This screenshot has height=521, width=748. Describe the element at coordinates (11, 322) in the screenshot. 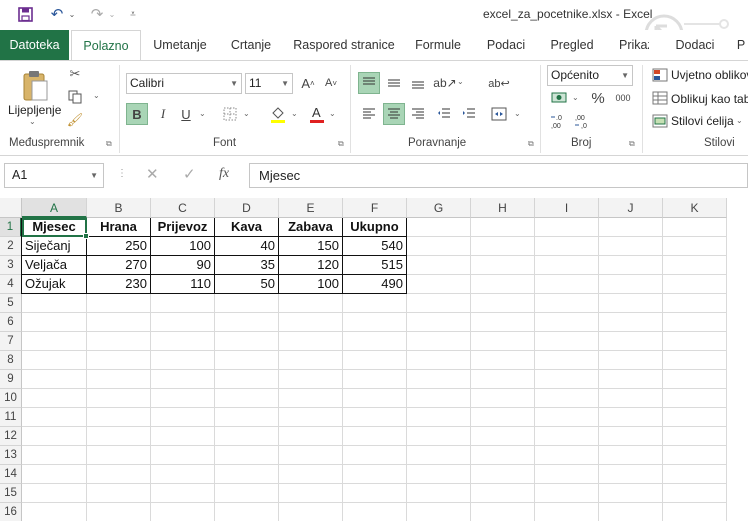

I see `row-header-6: 6` at that location.